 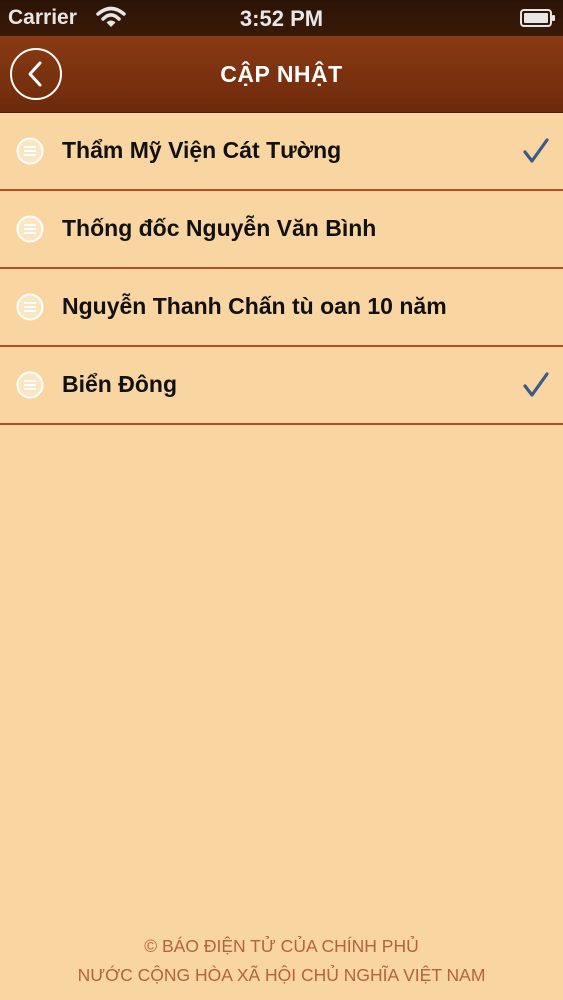 I want to click on list-item: Thẩm Mỹ Viện Cát Tường, so click(x=281, y=152).